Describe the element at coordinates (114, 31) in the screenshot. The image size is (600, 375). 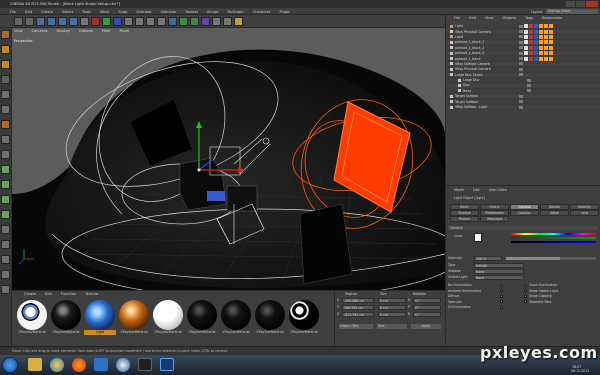
I see `viewport-menu: View Cameras Display Options Filter Panel` at that location.